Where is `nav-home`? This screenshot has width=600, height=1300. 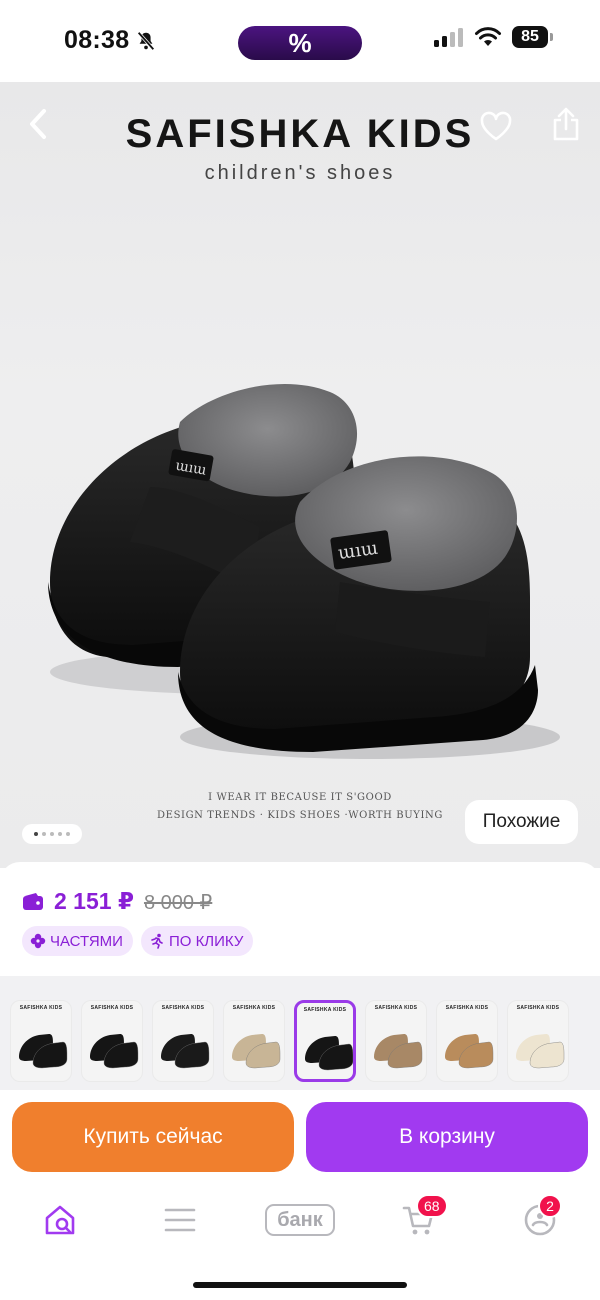
nav-home is located at coordinates (60, 1220).